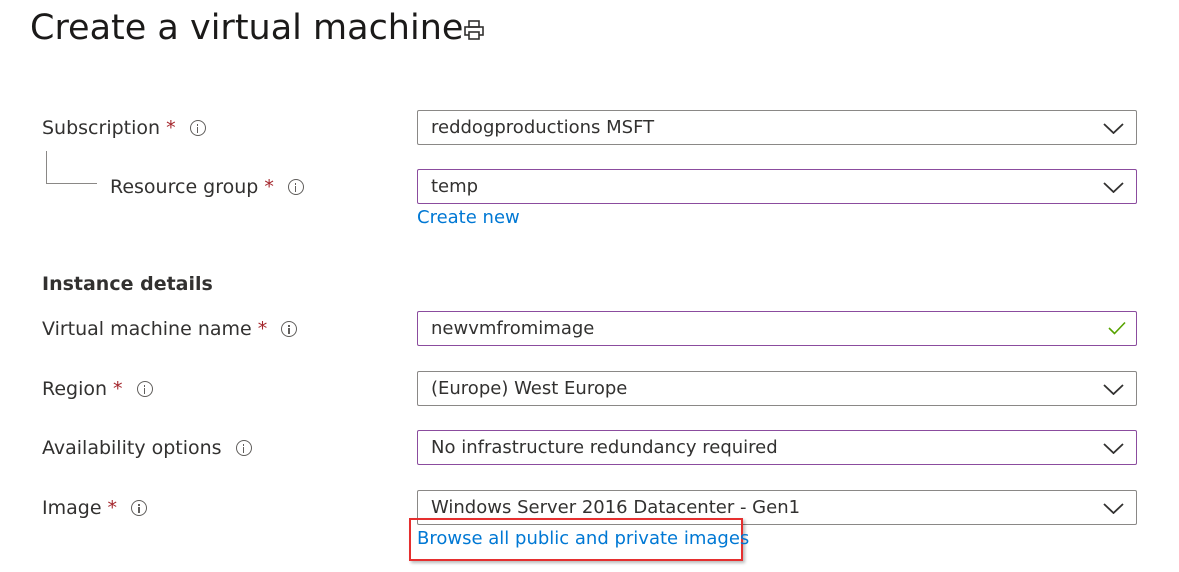 This screenshot has width=1179, height=572. I want to click on create-new-link: Create new, so click(468, 218).